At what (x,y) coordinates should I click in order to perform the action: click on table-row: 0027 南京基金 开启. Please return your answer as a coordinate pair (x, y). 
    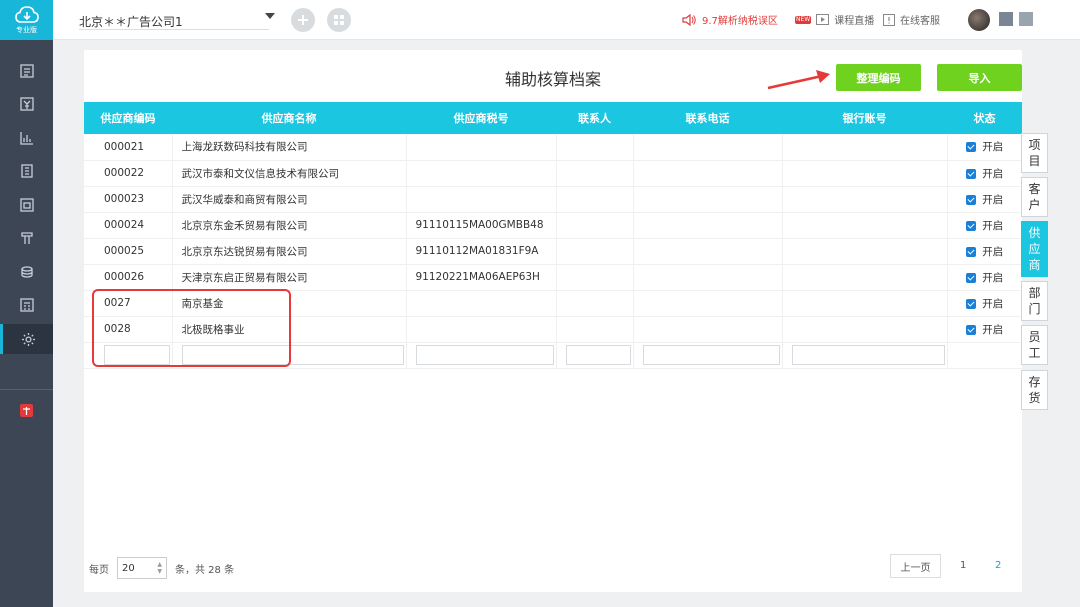
    Looking at the image, I should click on (553, 303).